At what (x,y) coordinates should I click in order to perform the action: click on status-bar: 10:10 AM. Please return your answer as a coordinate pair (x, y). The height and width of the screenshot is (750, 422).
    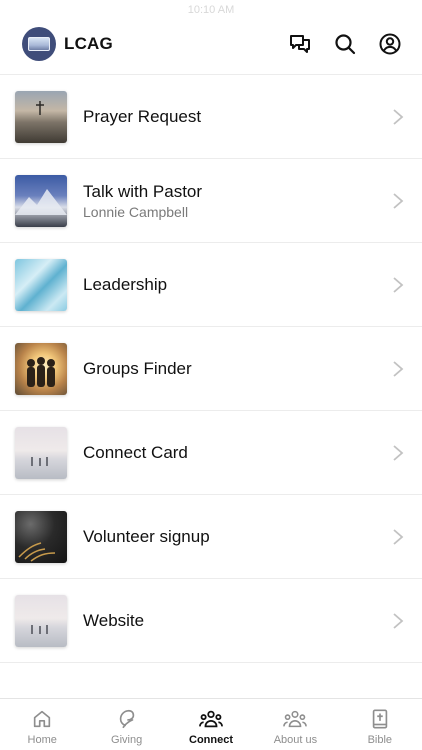
    Looking at the image, I should click on (211, 11).